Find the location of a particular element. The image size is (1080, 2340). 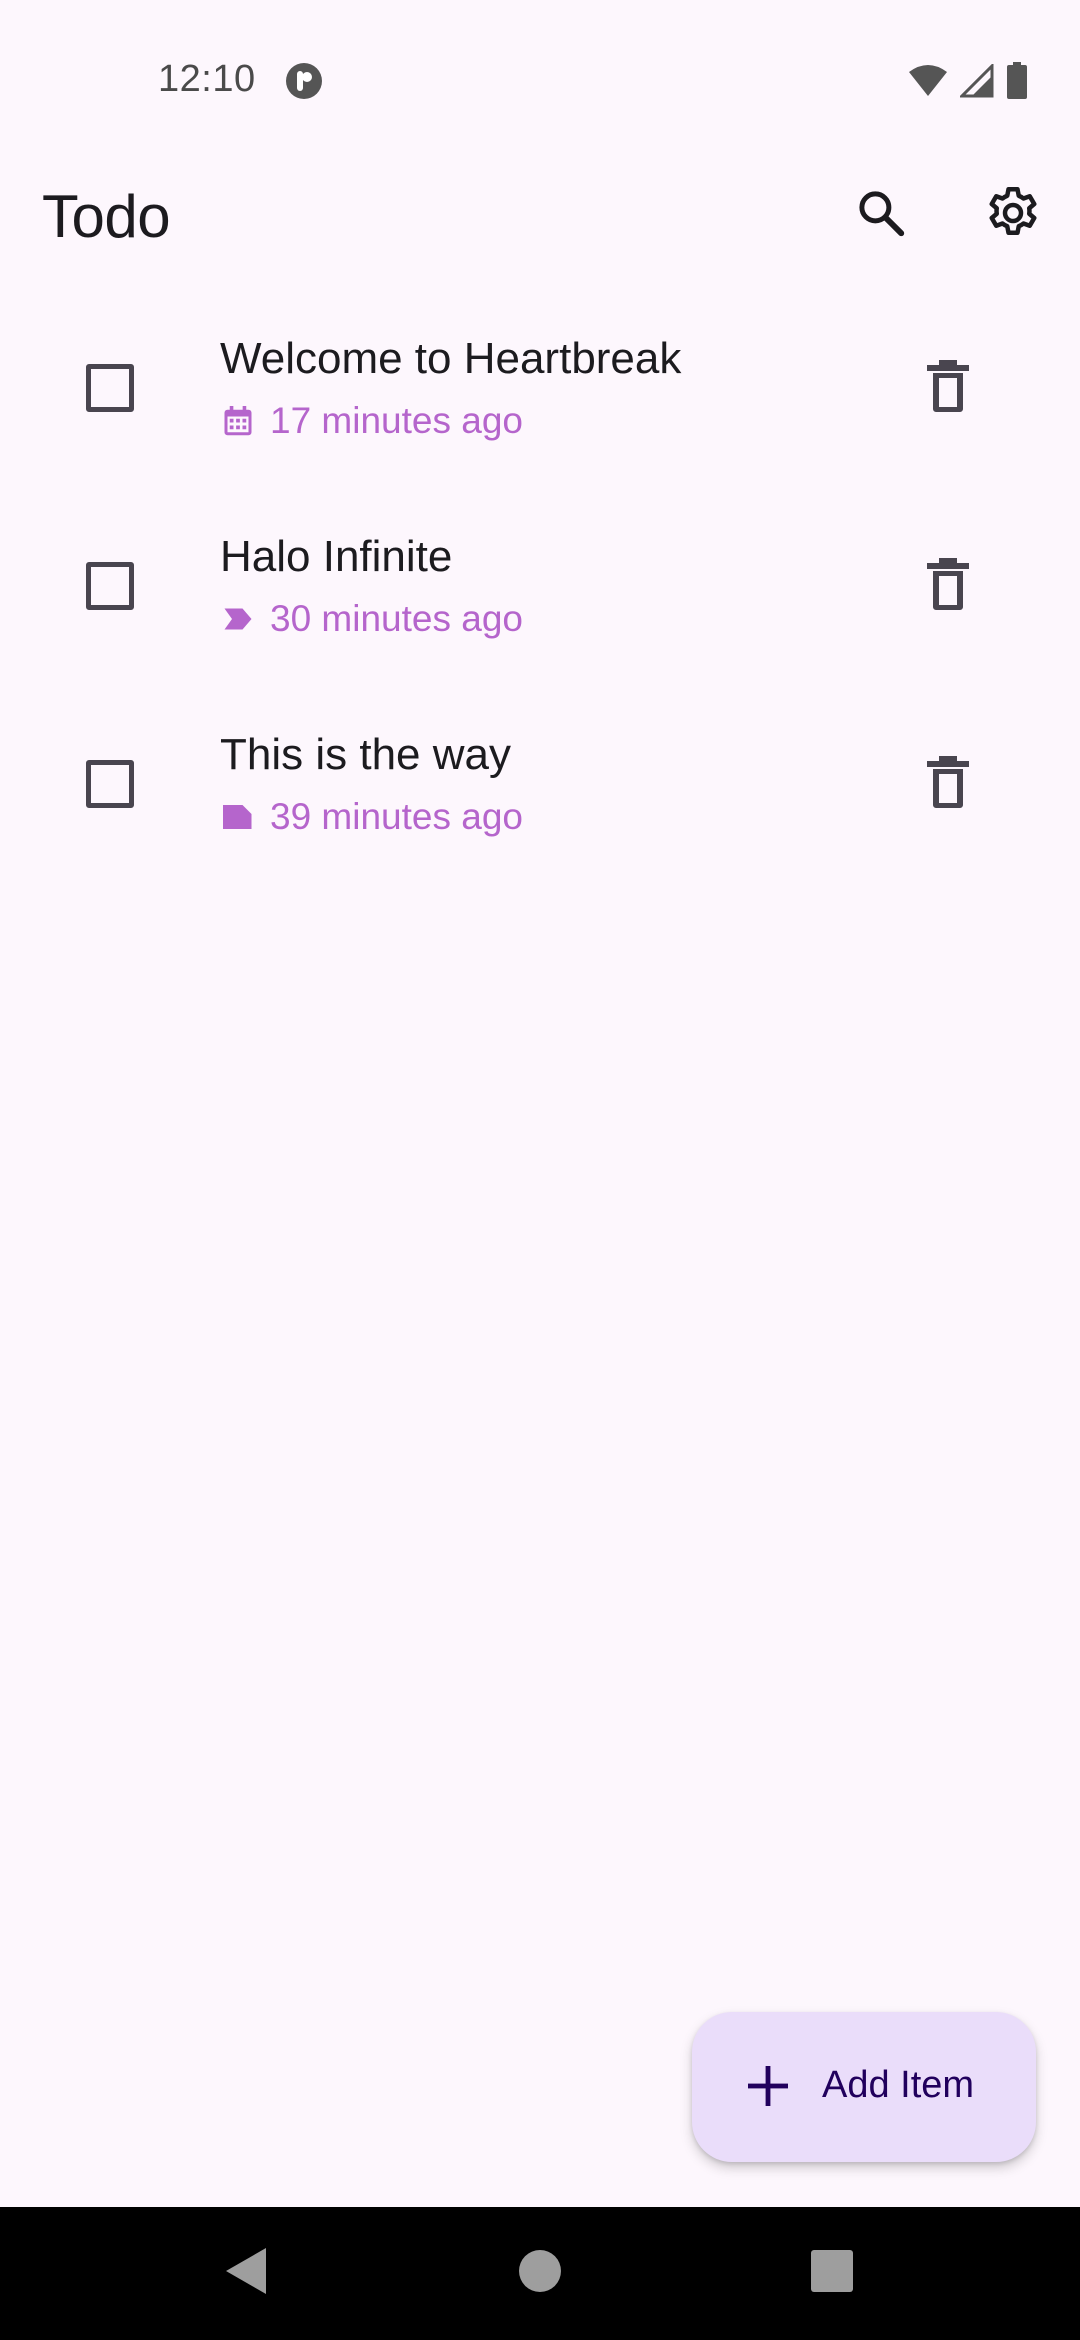

home-circle-icon is located at coordinates (540, 2273).